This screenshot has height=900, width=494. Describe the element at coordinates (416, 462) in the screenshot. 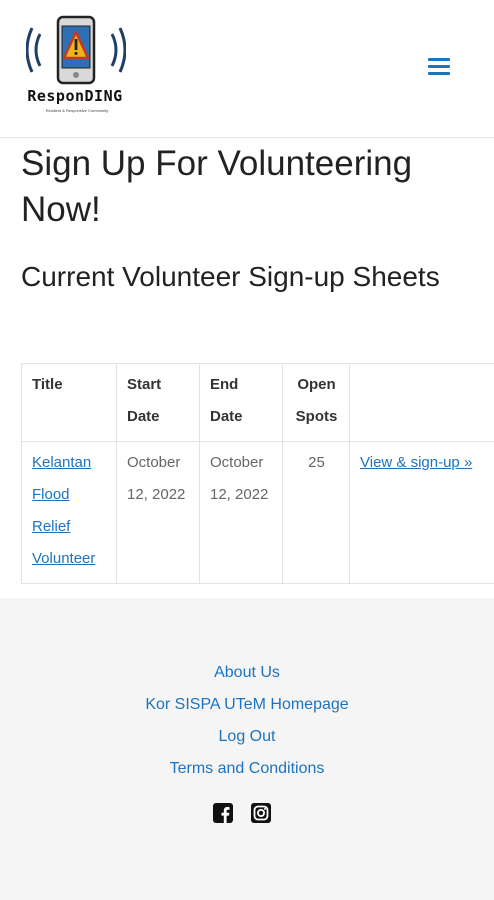

I see `view-signup-link: View & sign-up »` at that location.